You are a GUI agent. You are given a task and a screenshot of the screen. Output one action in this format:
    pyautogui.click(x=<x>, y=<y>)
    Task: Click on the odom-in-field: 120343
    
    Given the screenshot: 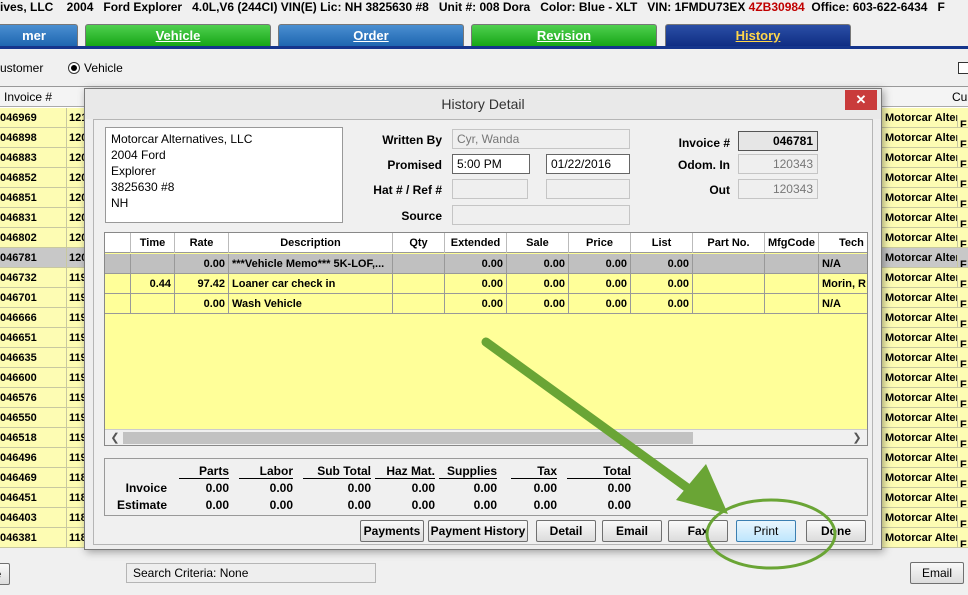 What is the action you would take?
    pyautogui.click(x=778, y=164)
    